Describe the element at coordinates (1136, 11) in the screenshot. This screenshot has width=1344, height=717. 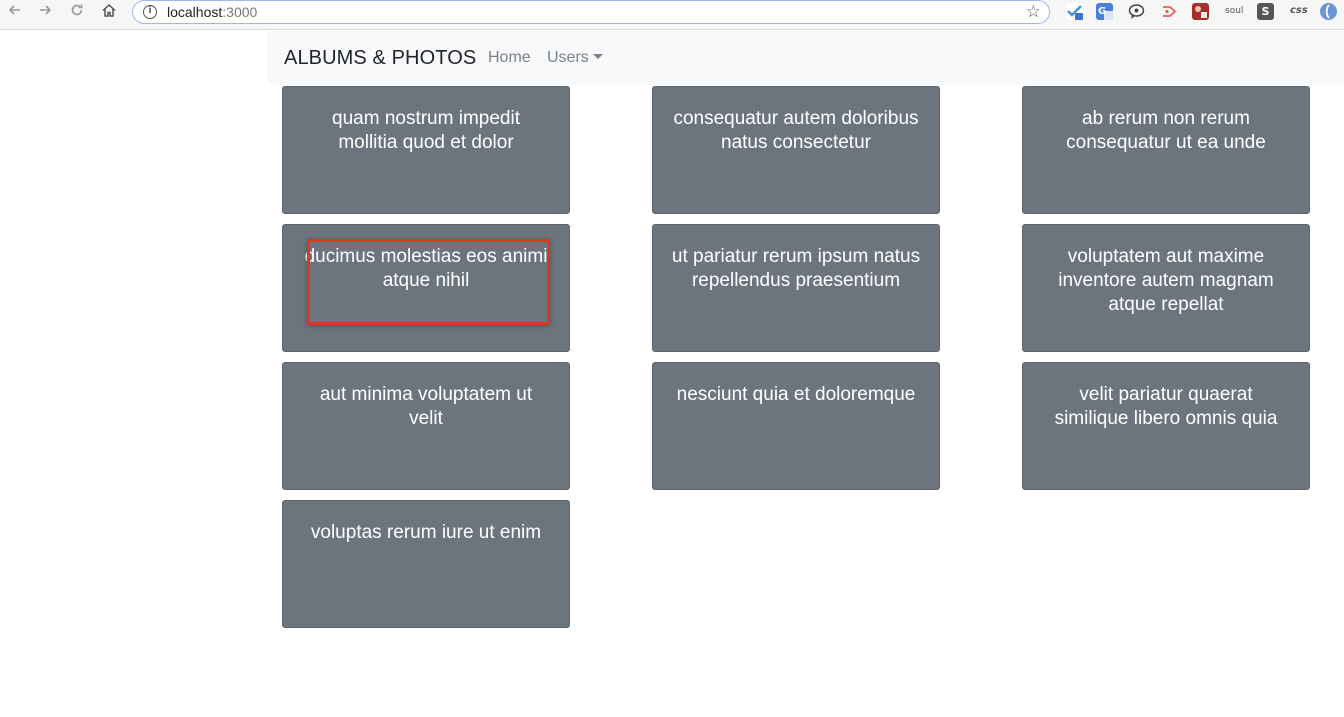
I see `chat-extension-icon` at that location.